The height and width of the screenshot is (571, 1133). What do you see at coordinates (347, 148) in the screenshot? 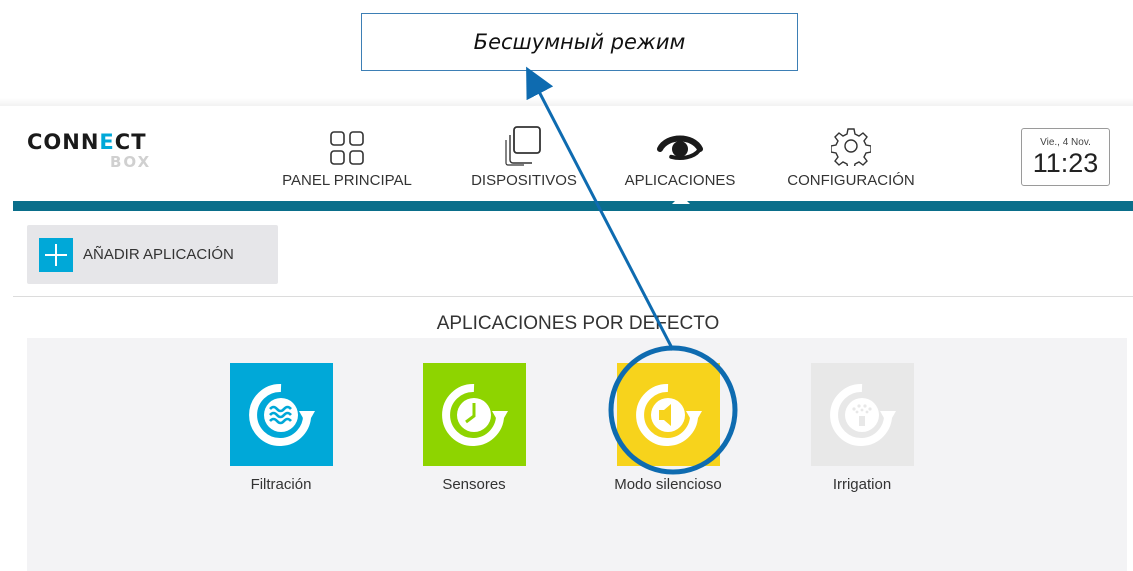
I see `grid-icon` at bounding box center [347, 148].